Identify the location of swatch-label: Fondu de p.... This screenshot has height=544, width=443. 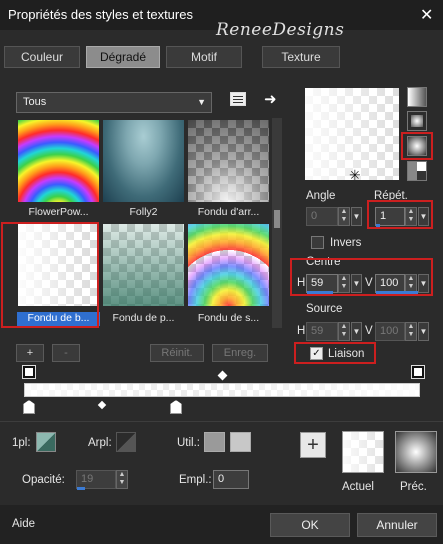
(143, 318).